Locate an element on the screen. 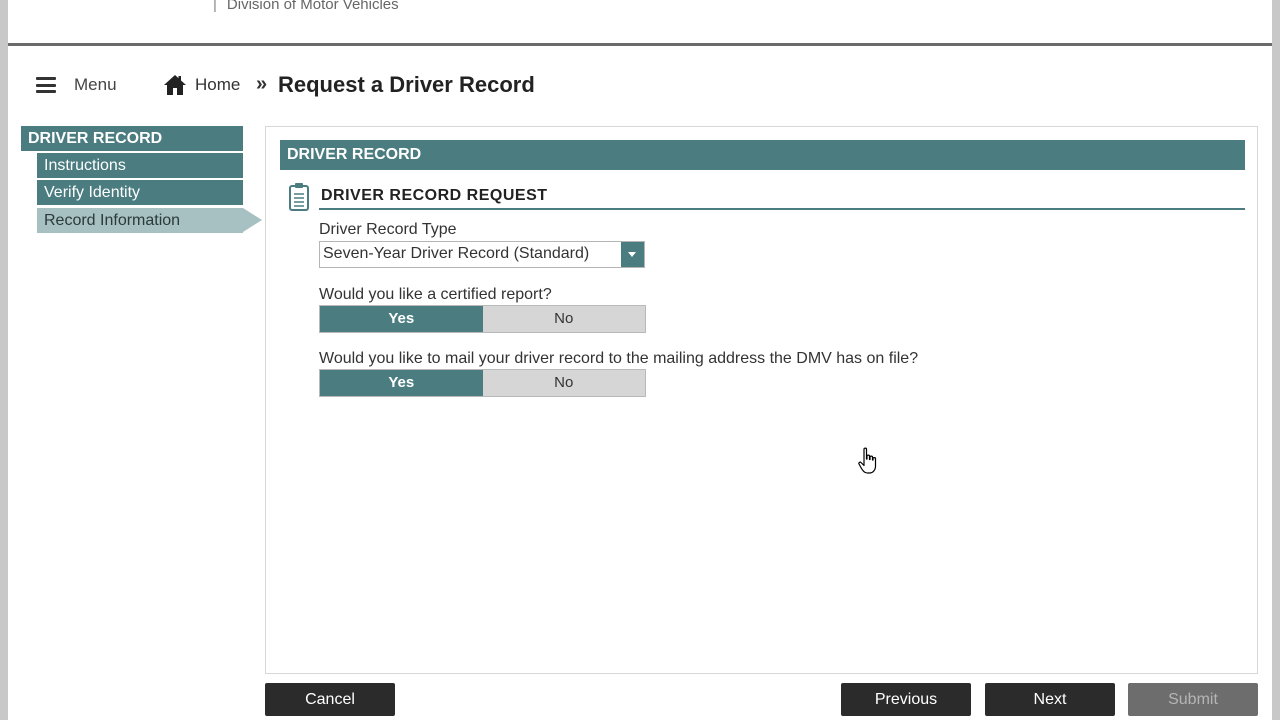 This screenshot has width=1280, height=720. window-frame-right is located at coordinates (1276, 360).